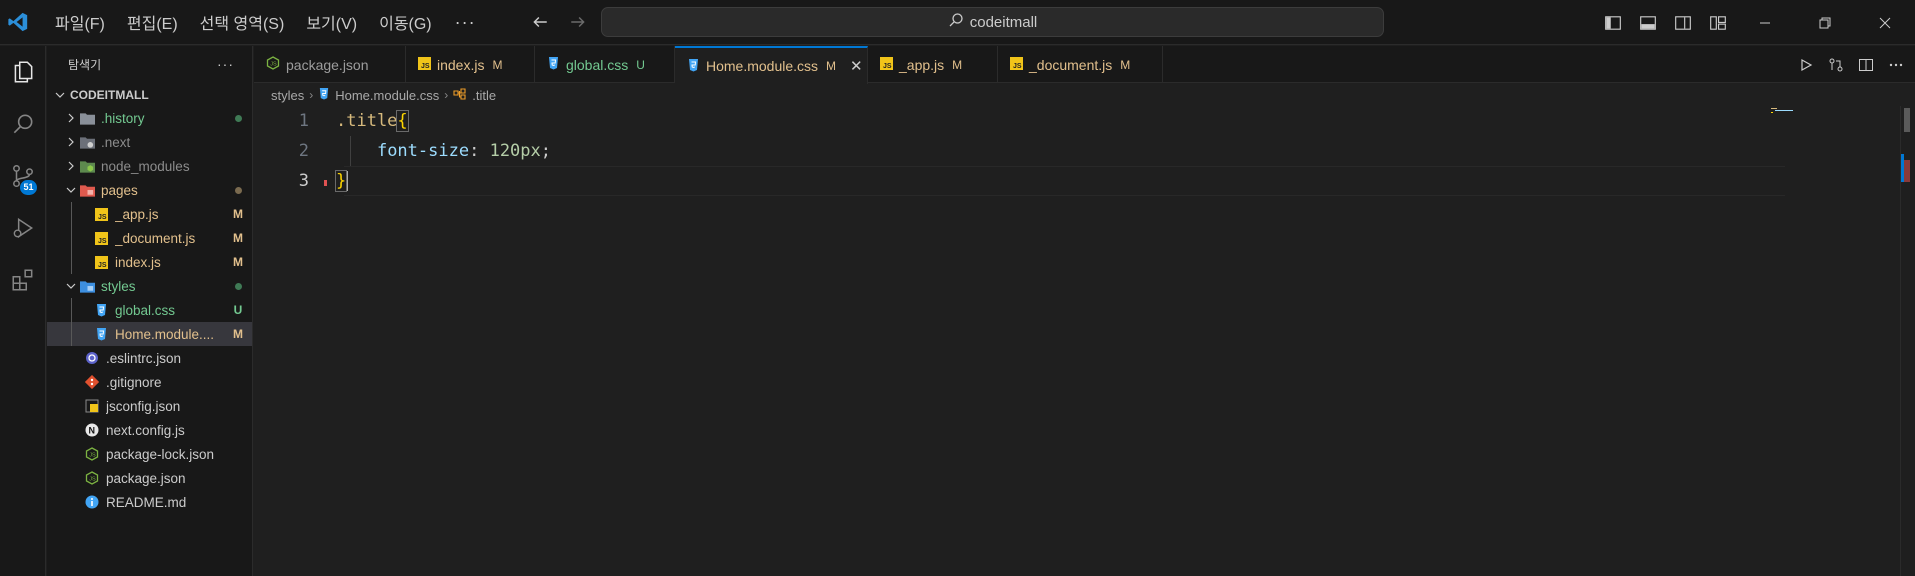  Describe the element at coordinates (1718, 23) in the screenshot. I see `customize-layout-icon` at that location.